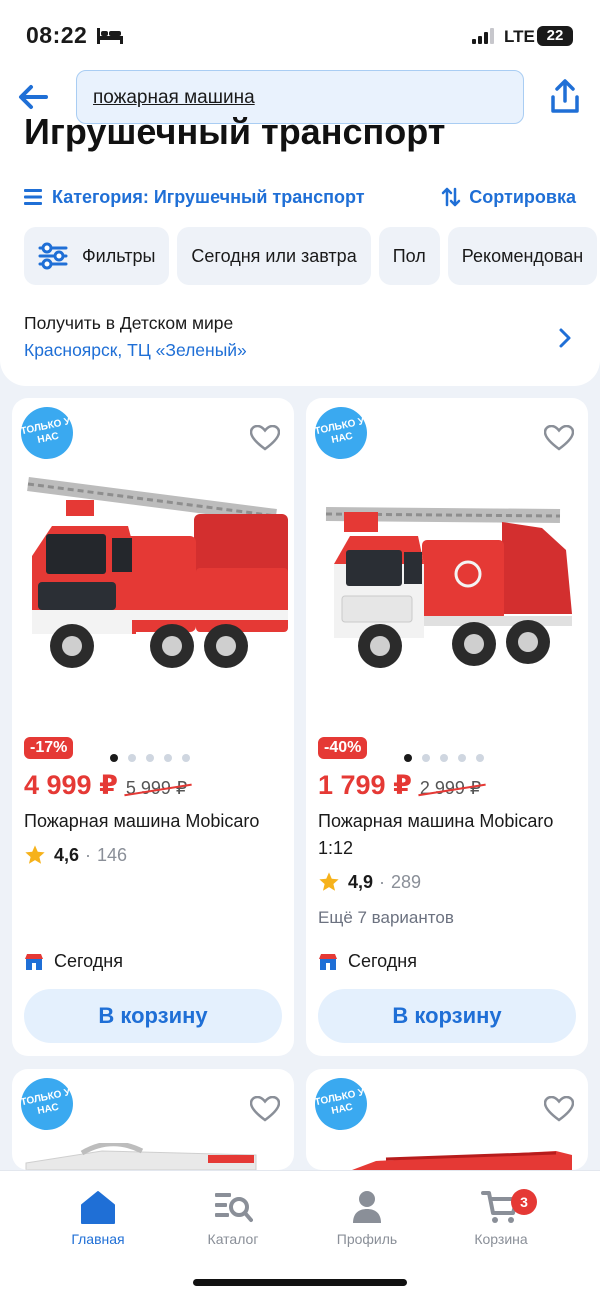 The height and width of the screenshot is (1297, 600). I want to click on page-title: Игрушечный транспорт, so click(235, 131).